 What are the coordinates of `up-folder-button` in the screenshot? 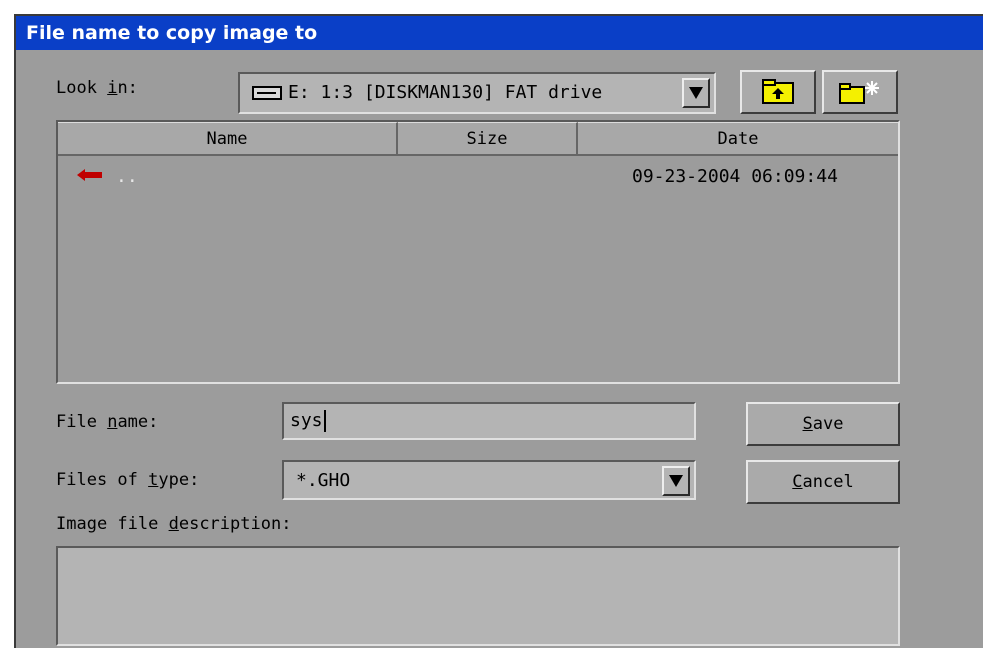 It's located at (778, 92).